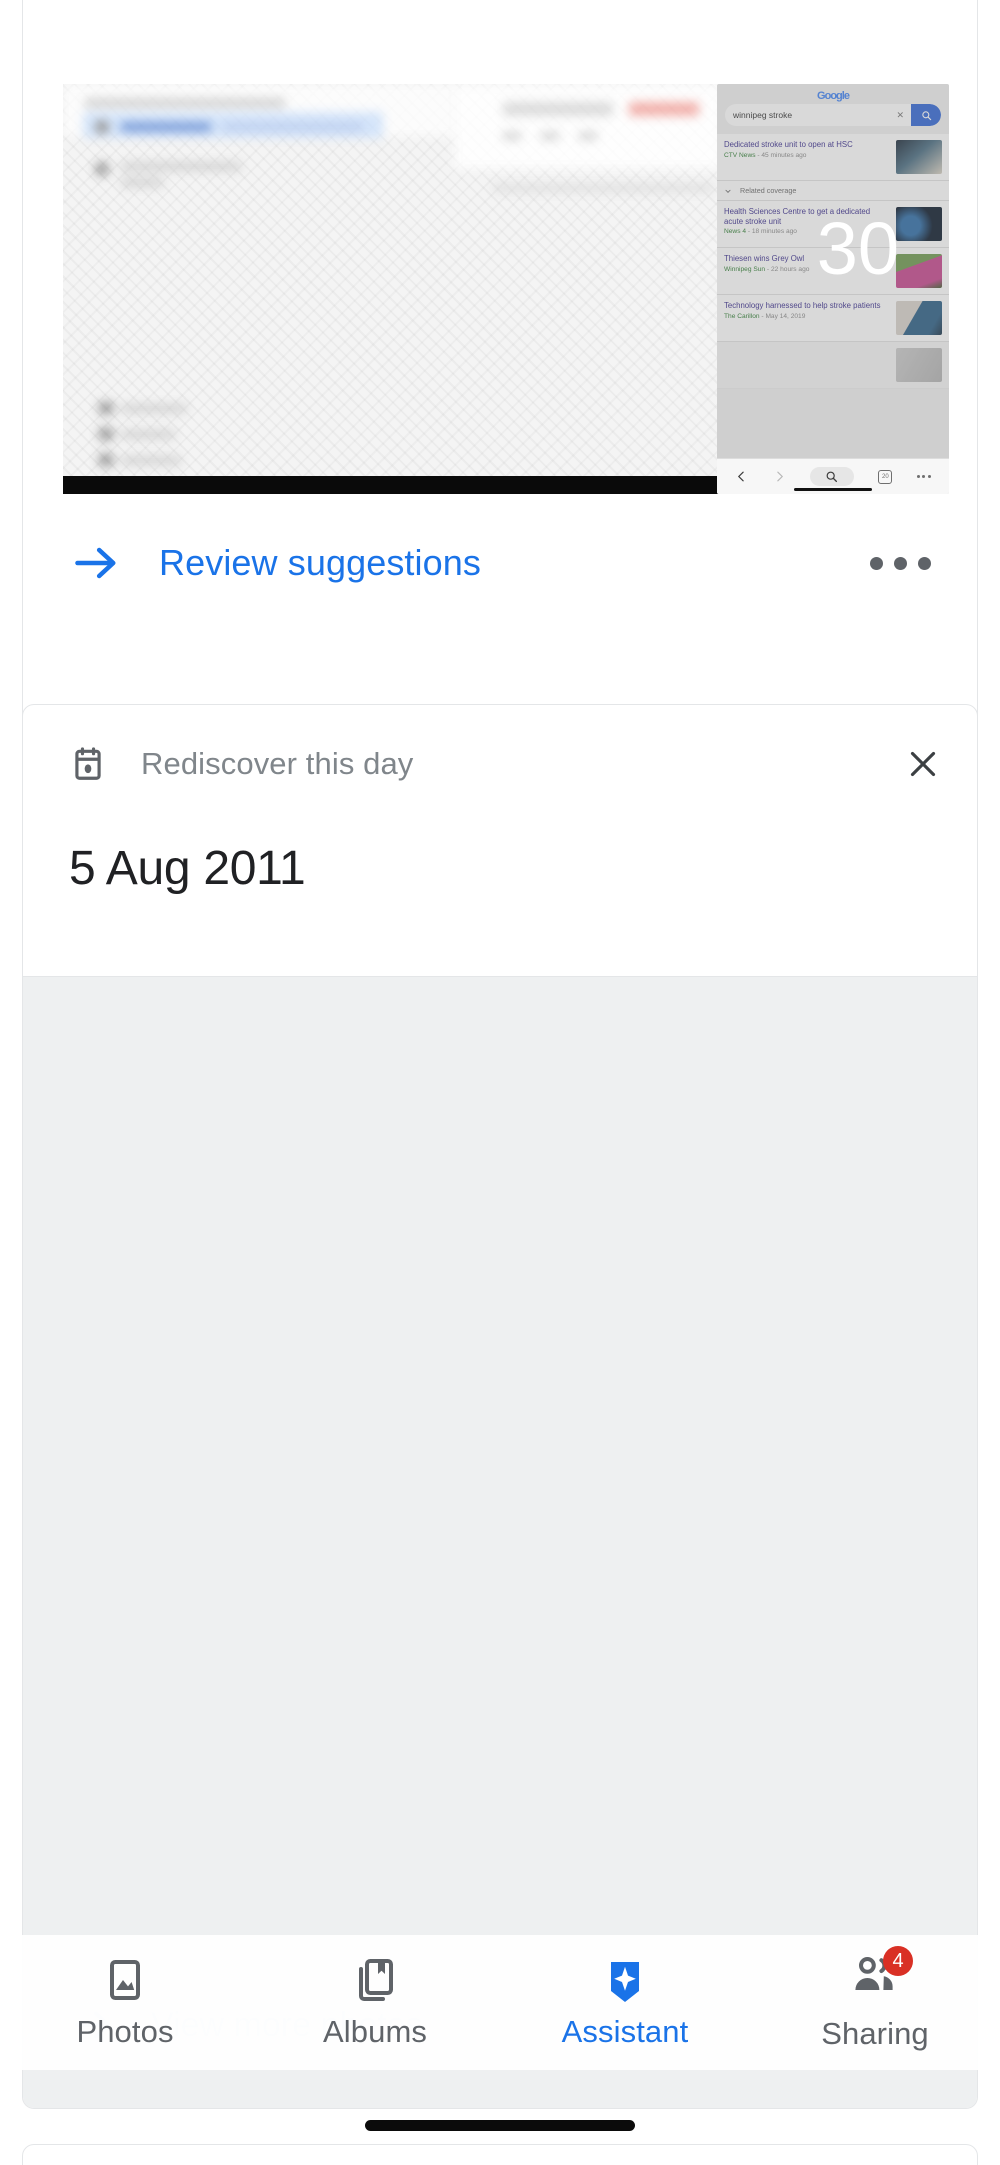 This screenshot has width=1000, height=2165. What do you see at coordinates (857, 248) in the screenshot?
I see `photo-count-overlay: 30` at bounding box center [857, 248].